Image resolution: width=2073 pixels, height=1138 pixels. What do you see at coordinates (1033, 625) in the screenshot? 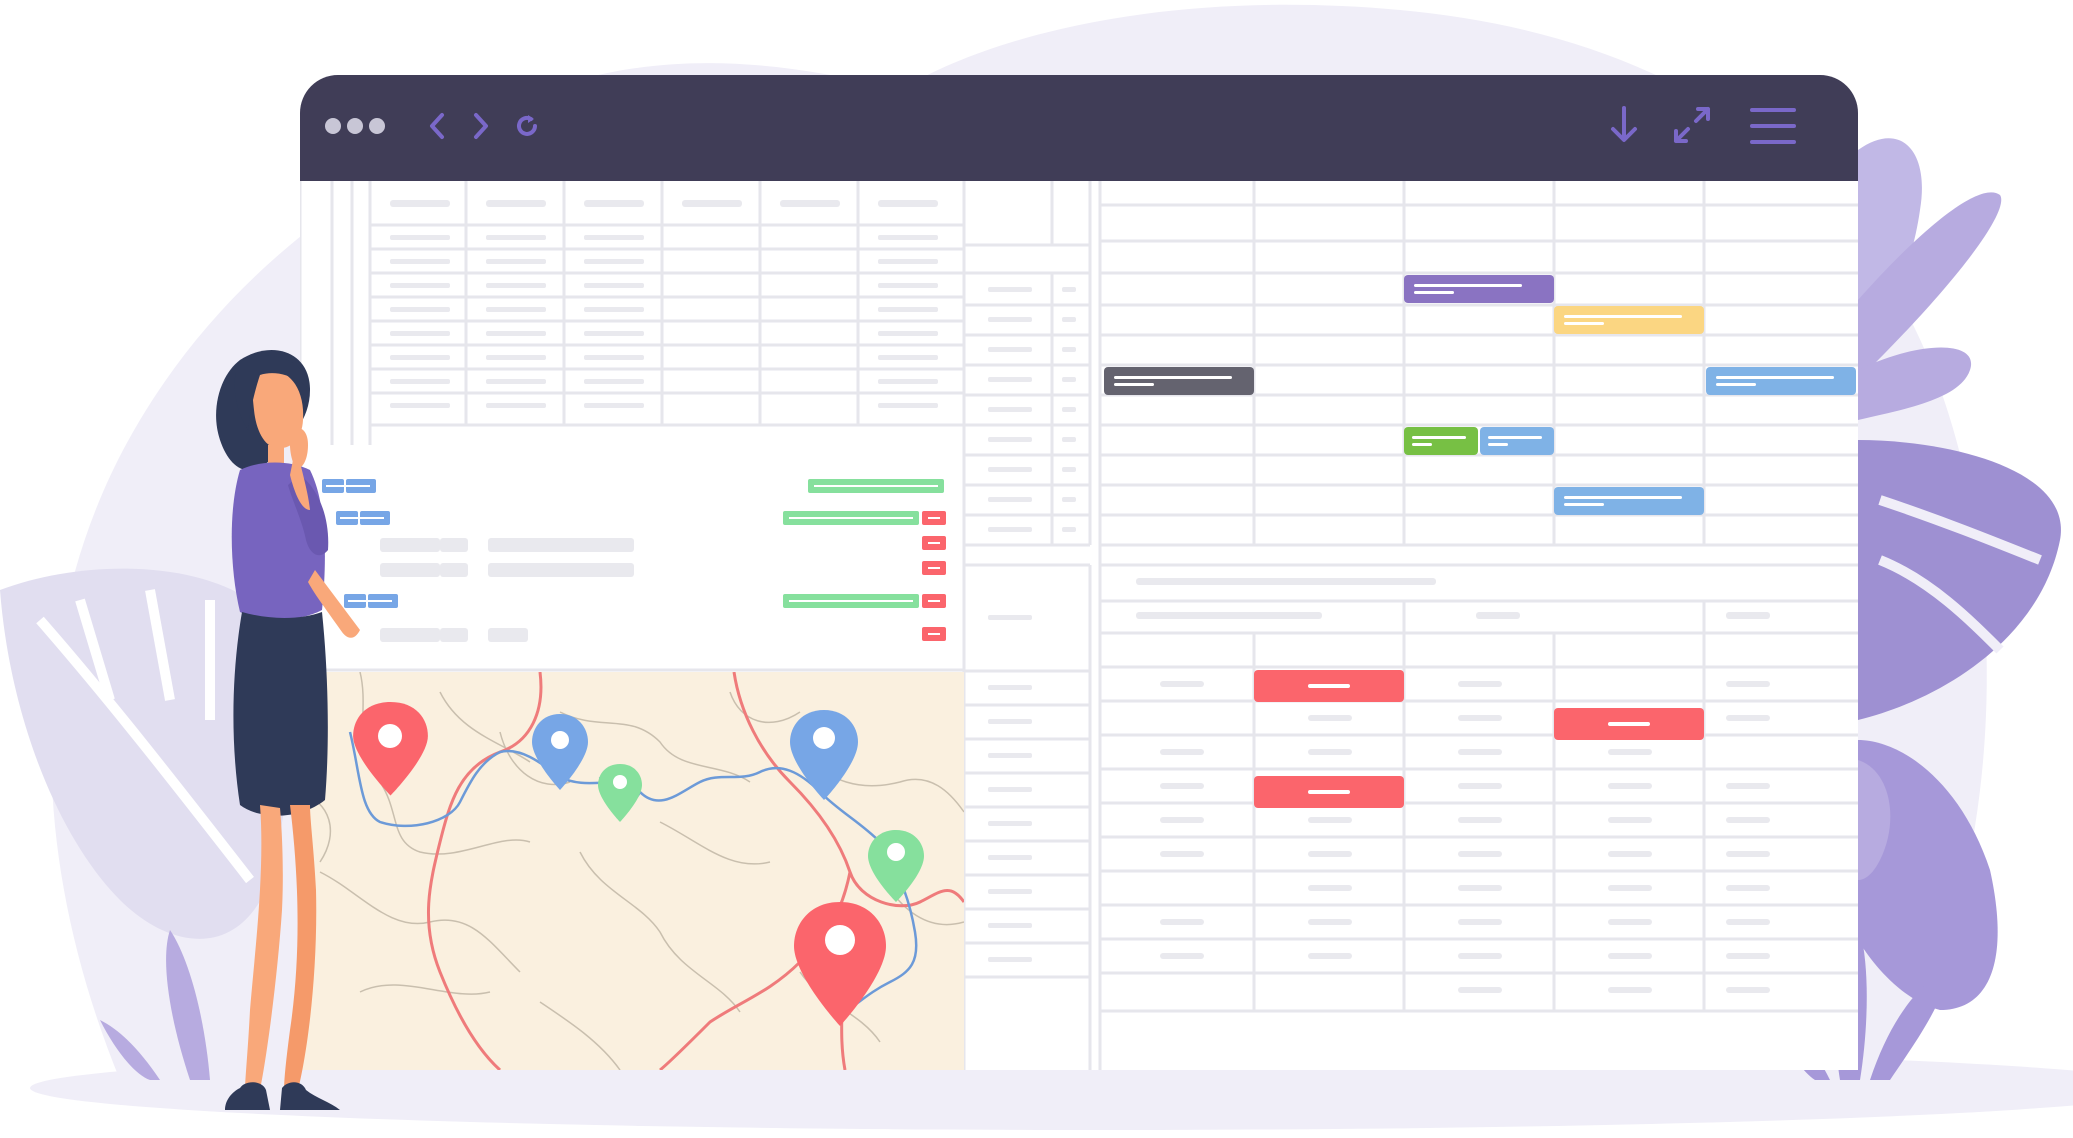
I see `resource-column` at bounding box center [1033, 625].